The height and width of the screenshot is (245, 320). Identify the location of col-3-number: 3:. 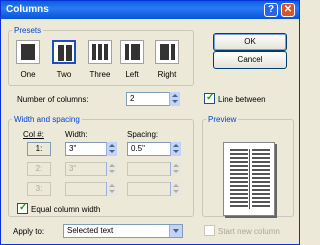
(39, 189).